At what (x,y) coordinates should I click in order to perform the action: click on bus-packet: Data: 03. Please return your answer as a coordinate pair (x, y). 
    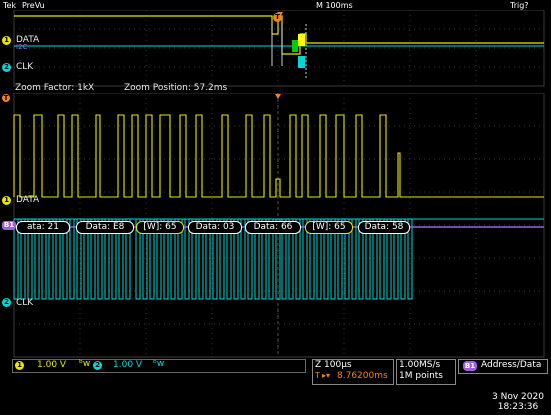
    Looking at the image, I should click on (215, 227).